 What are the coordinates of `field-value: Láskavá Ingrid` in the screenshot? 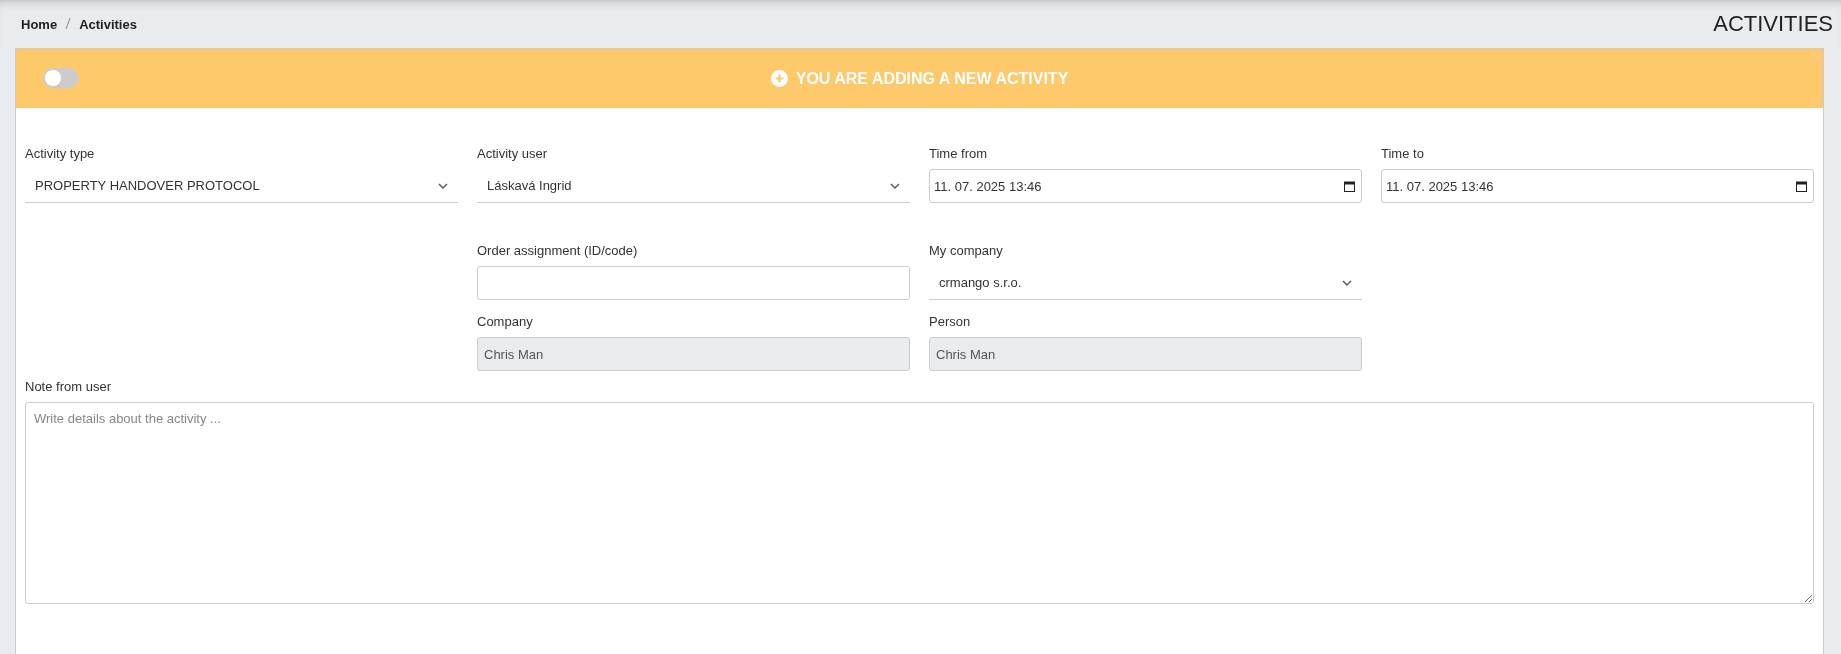 It's located at (529, 185).